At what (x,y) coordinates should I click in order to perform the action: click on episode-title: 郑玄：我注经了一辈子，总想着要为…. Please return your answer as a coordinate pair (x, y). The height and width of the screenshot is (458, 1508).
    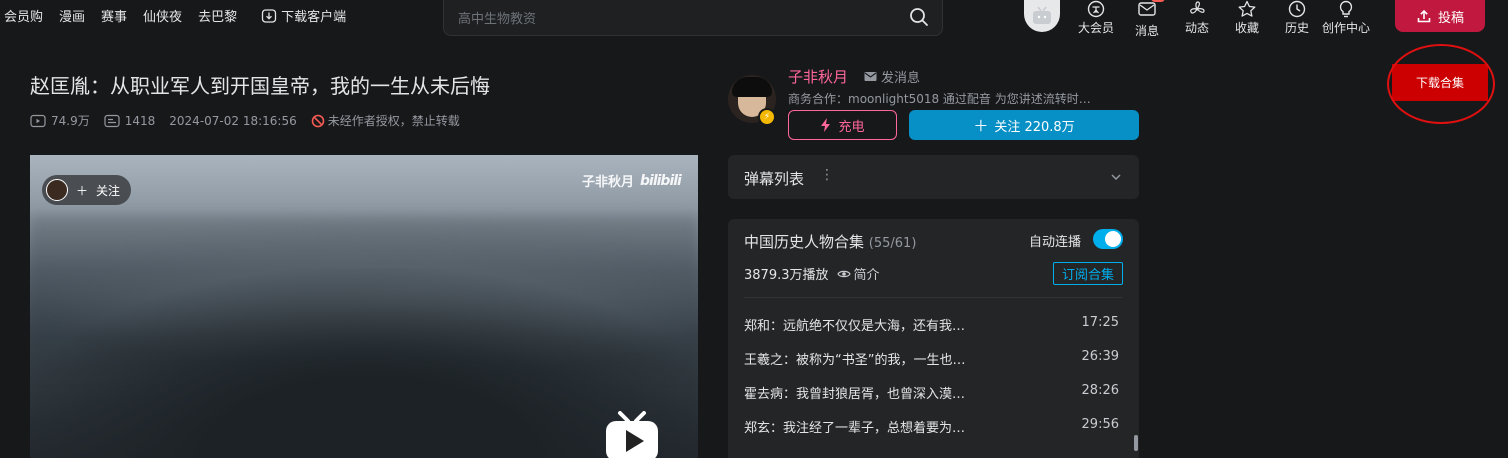
    Looking at the image, I should click on (855, 428).